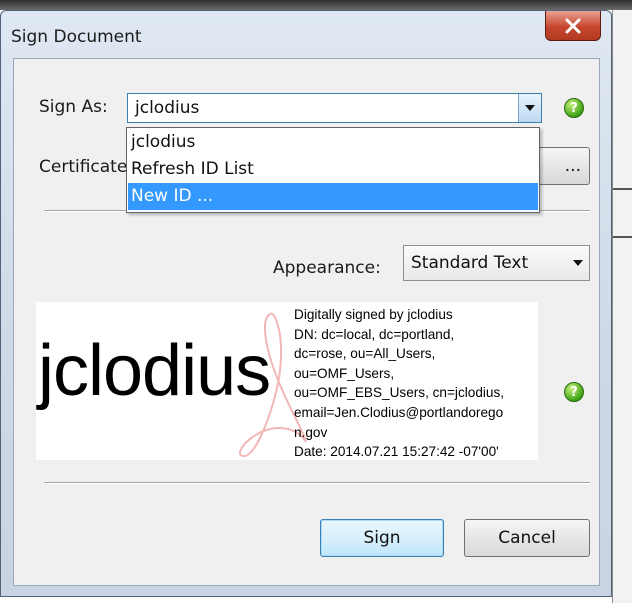 The width and height of the screenshot is (632, 603). Describe the element at coordinates (76, 37) in the screenshot. I see `dialog-title: Sign Document` at that location.